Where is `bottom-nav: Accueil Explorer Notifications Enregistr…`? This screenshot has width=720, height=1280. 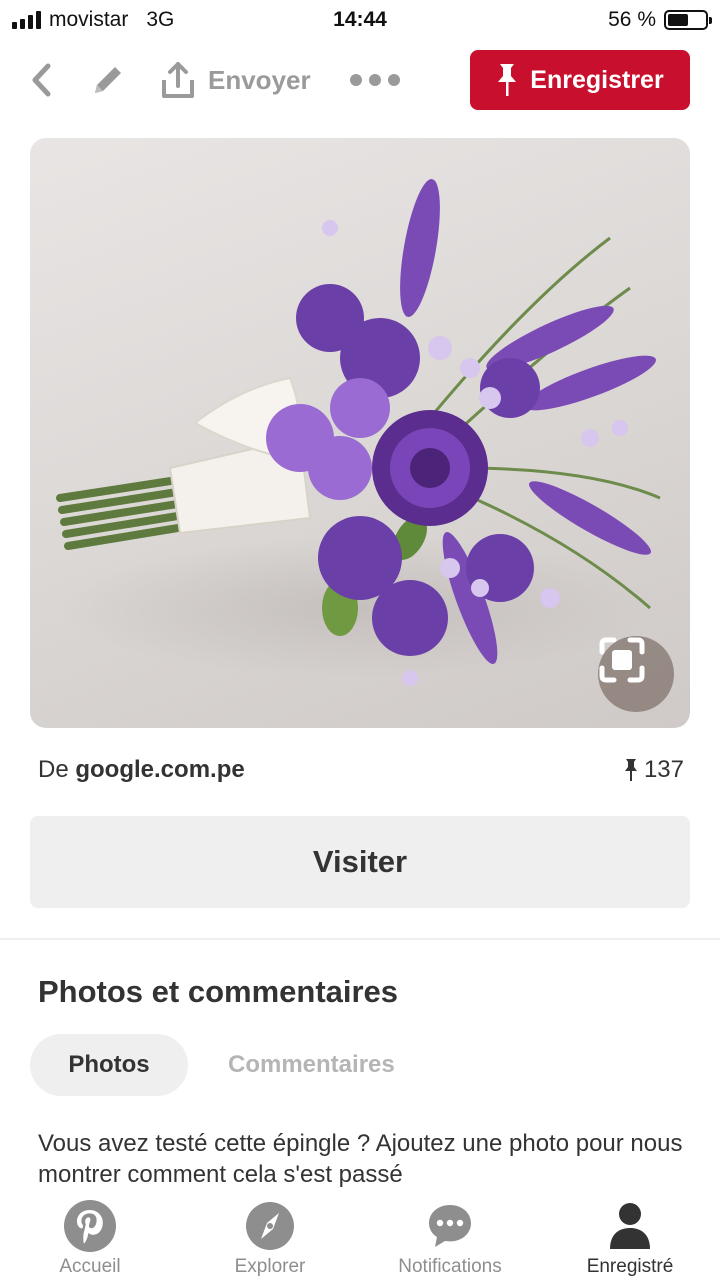 bottom-nav: Accueil Explorer Notifications Enregistr… is located at coordinates (360, 1238).